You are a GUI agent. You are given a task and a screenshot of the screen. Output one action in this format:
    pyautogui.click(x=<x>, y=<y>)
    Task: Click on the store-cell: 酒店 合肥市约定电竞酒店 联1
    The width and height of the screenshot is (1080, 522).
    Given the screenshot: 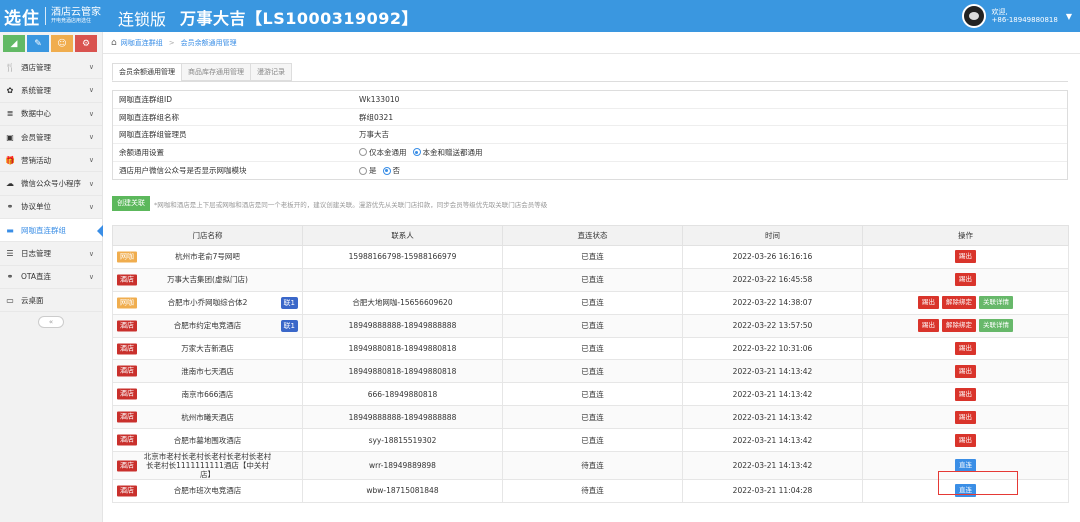 What is the action you would take?
    pyautogui.click(x=207, y=325)
    